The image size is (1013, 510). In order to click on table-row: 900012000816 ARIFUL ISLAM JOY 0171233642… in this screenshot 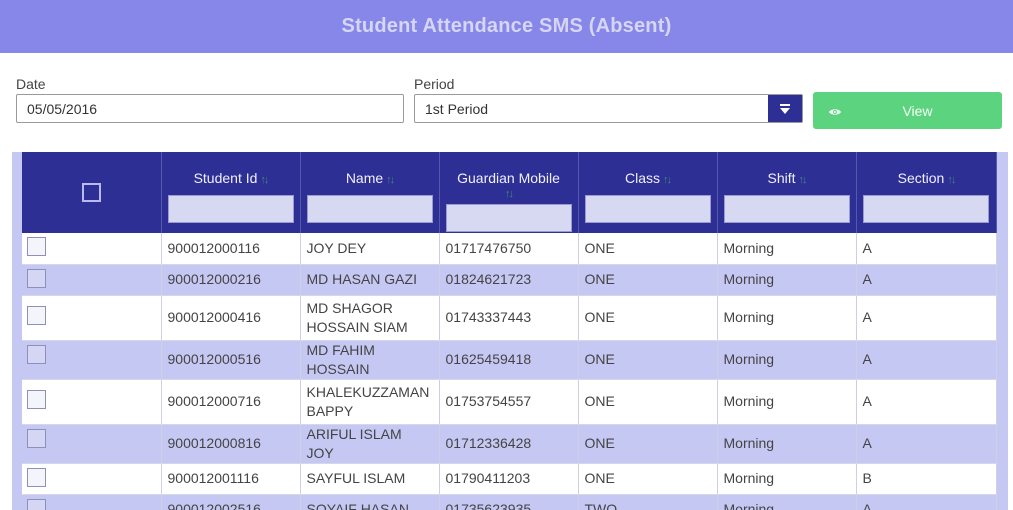, I will do `click(509, 444)`.